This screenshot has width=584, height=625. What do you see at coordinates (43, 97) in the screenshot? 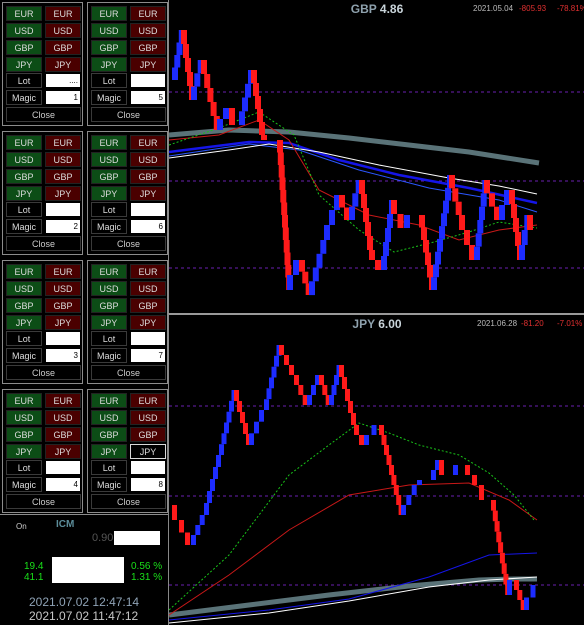
I see `magic-row: Magic 1` at bounding box center [43, 97].